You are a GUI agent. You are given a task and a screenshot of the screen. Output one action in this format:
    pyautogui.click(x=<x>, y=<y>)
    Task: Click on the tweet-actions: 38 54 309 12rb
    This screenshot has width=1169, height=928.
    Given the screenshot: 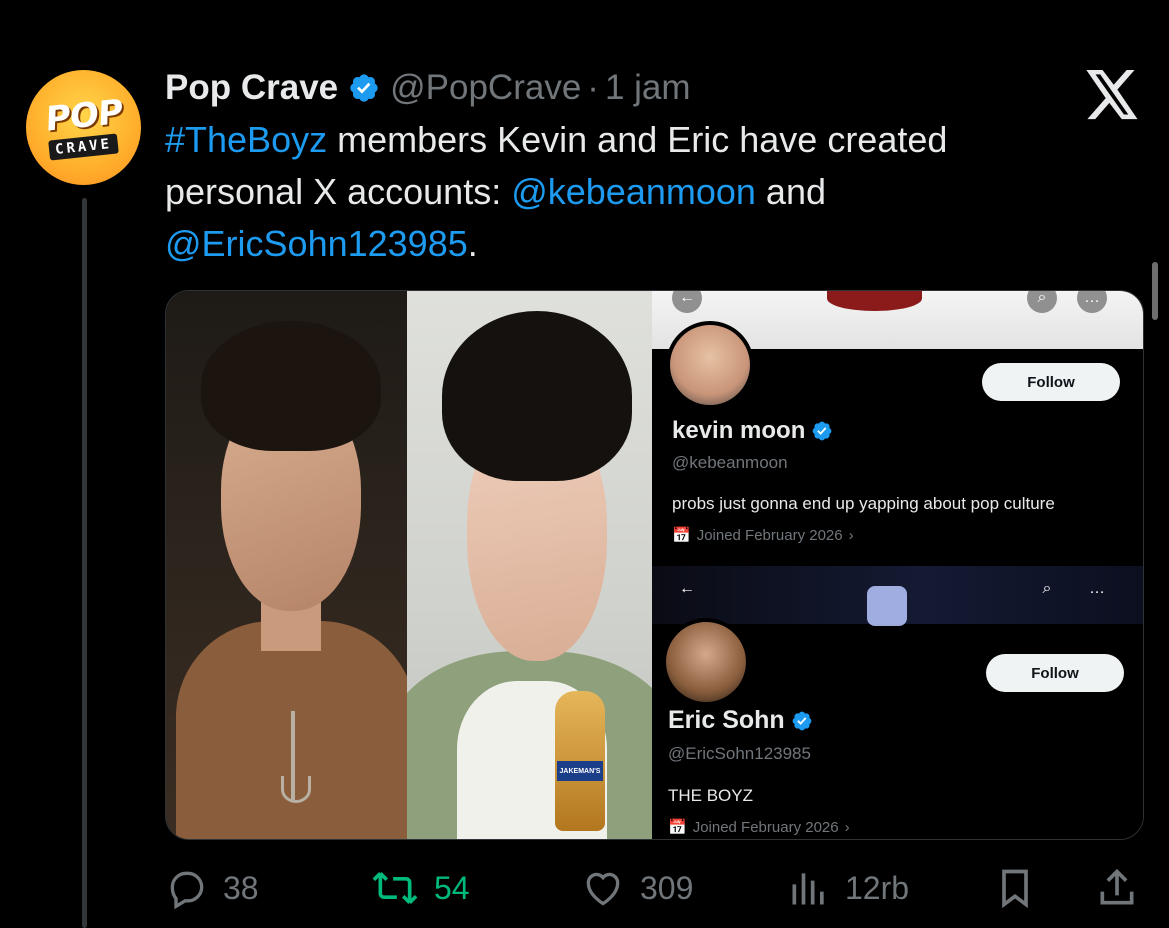 What is the action you would take?
    pyautogui.click(x=655, y=888)
    